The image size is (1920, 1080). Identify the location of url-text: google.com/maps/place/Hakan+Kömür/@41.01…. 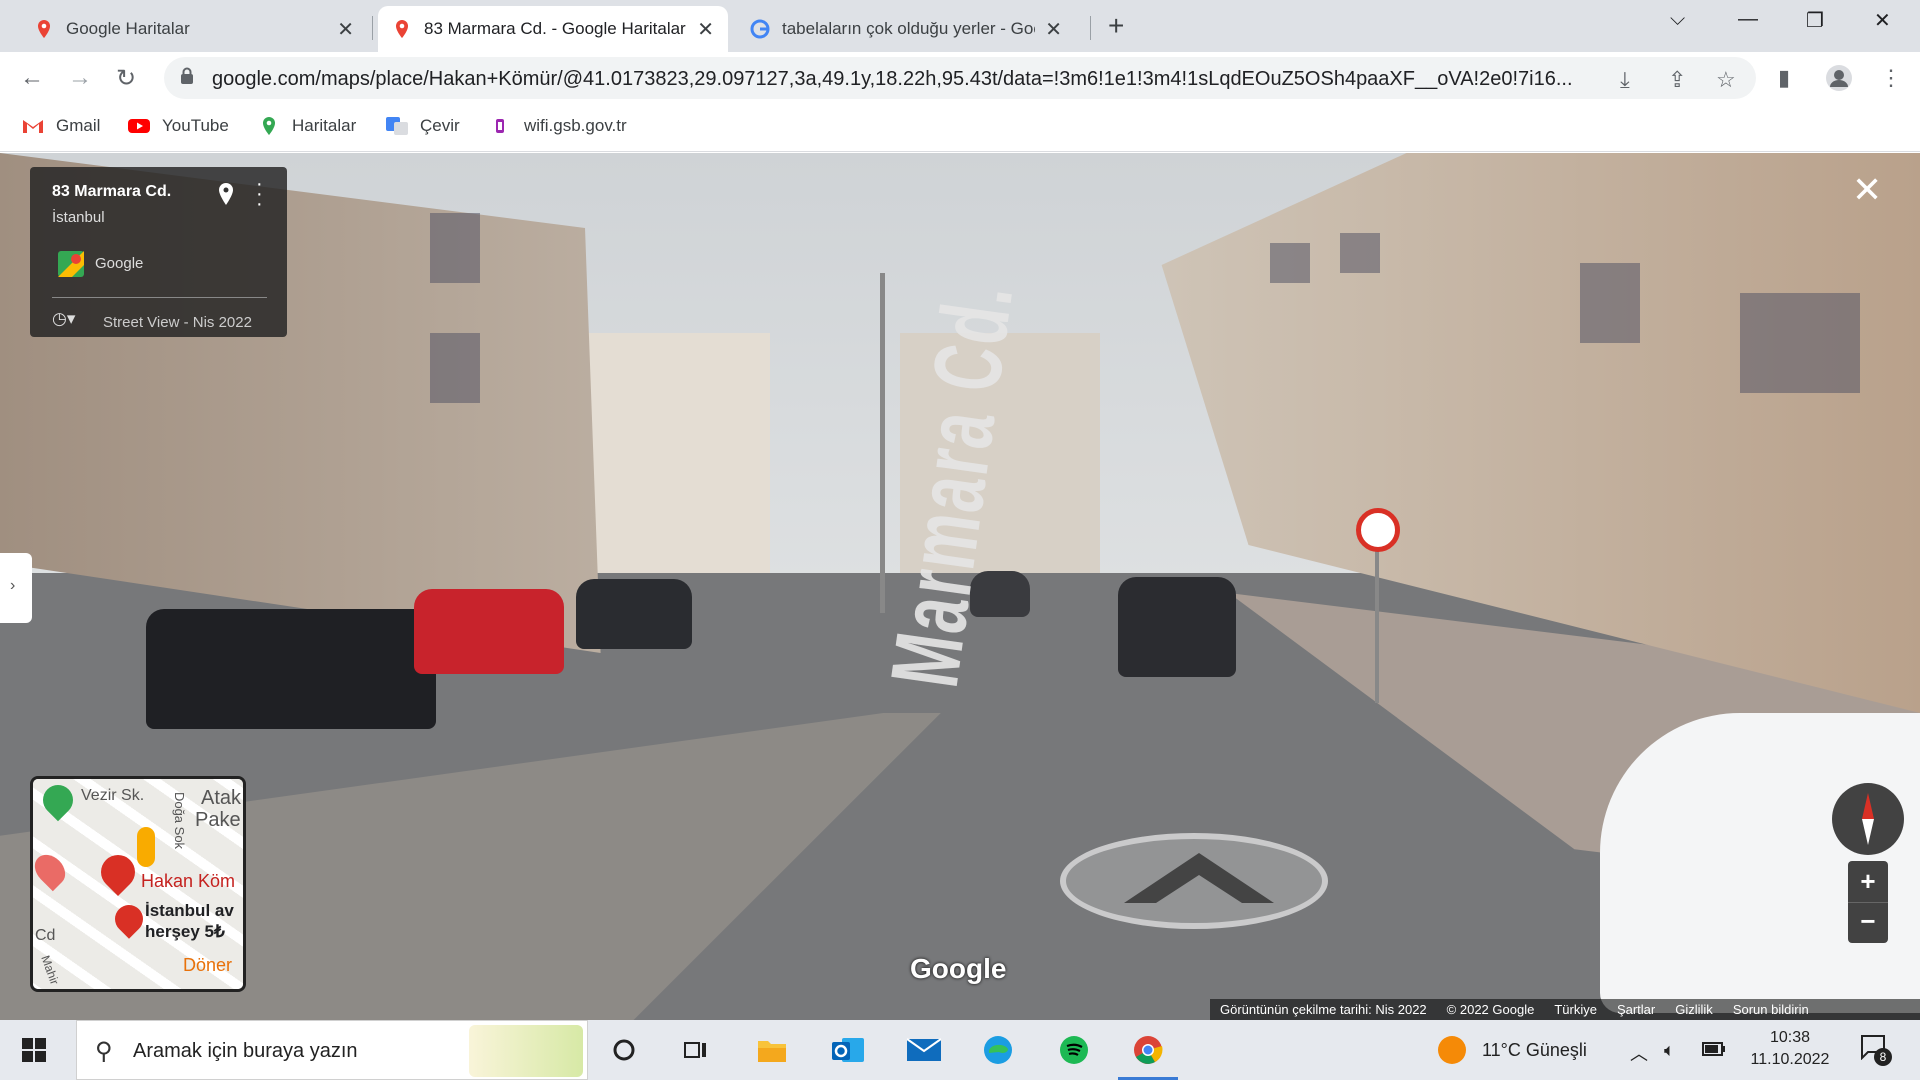
(912, 79).